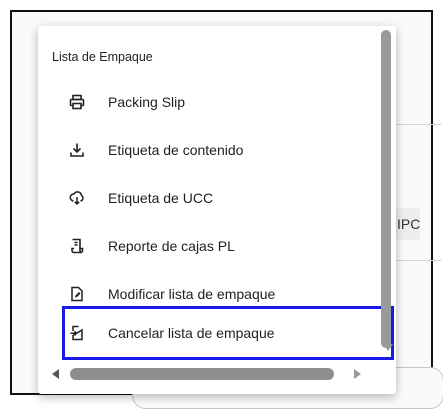  What do you see at coordinates (77, 294) in the screenshot?
I see `edit-document-icon` at bounding box center [77, 294].